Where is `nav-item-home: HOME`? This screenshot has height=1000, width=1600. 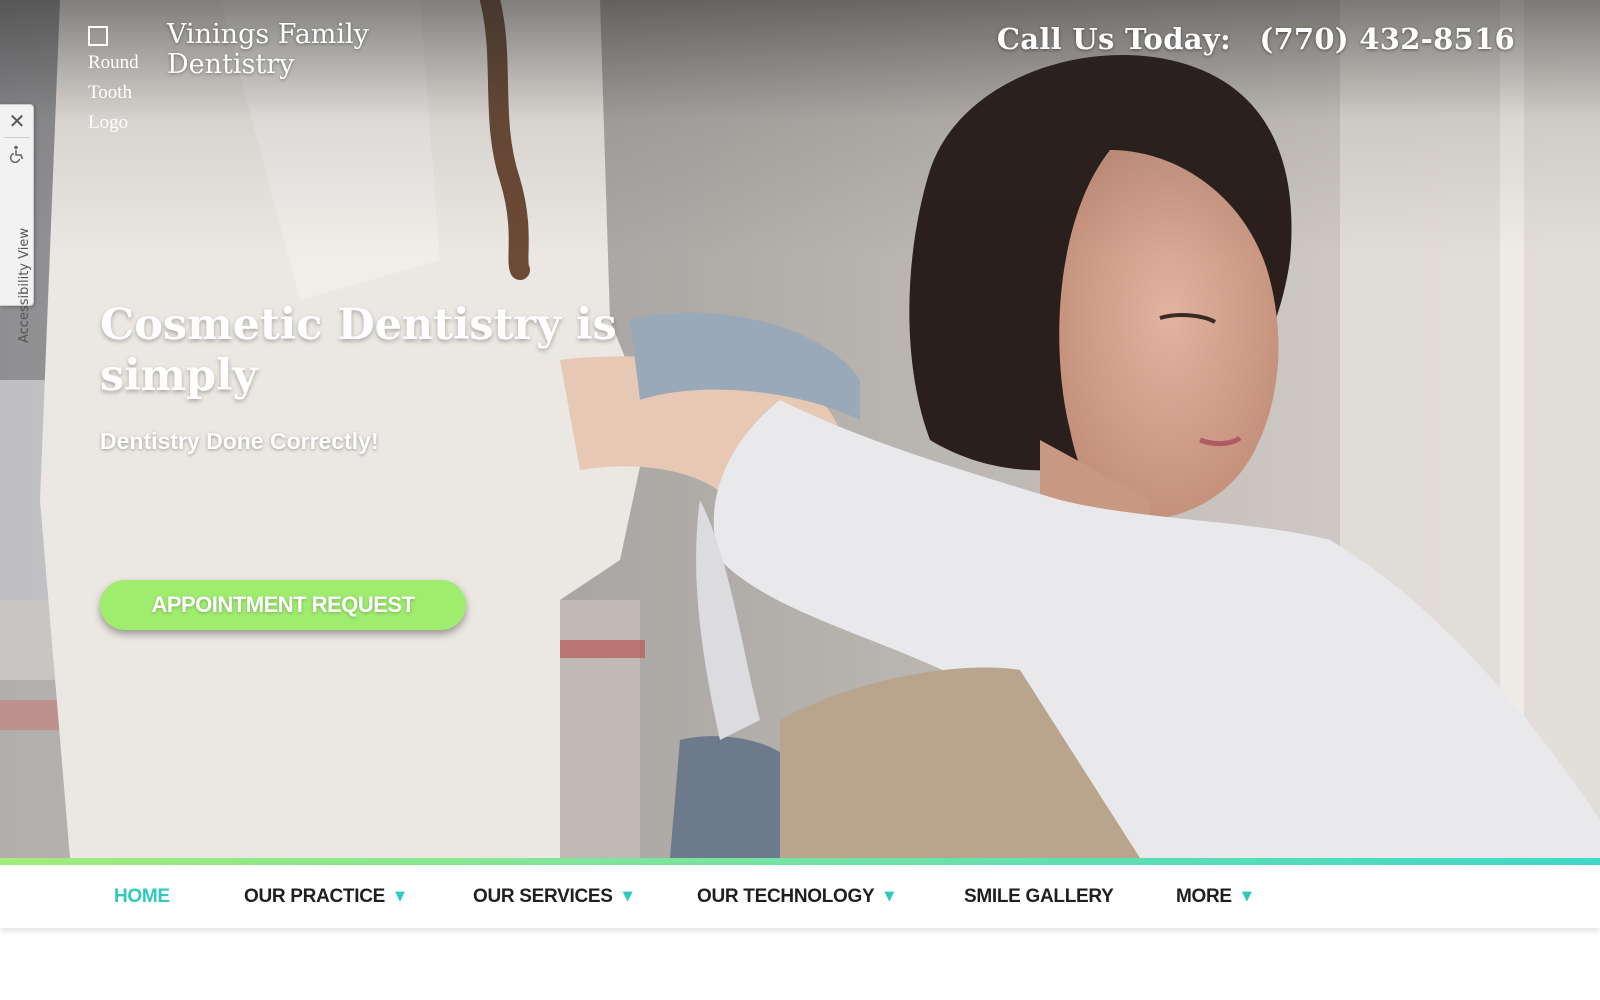 nav-item-home: HOME is located at coordinates (142, 896).